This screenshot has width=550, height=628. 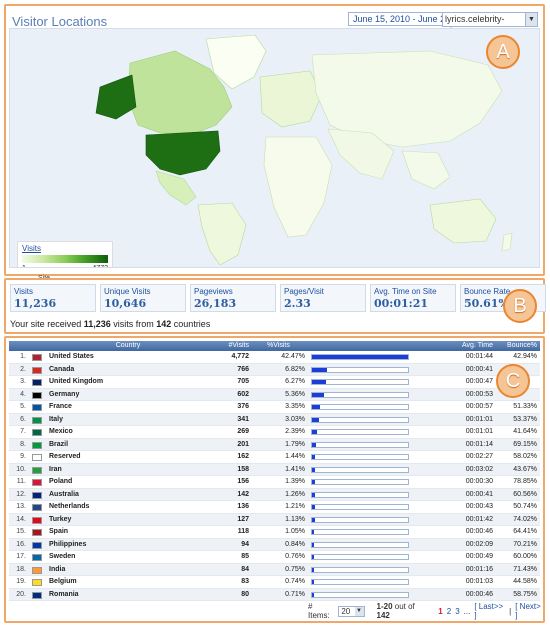 I want to click on row-number: 15., so click(x=21, y=531).